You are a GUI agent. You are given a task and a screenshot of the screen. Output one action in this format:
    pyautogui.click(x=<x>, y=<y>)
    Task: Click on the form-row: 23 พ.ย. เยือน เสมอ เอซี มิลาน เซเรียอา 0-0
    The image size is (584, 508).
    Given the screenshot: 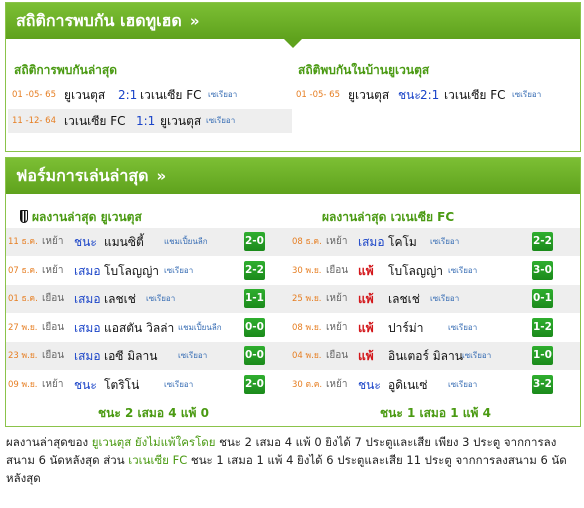 What is the action you would take?
    pyautogui.click(x=148, y=356)
    